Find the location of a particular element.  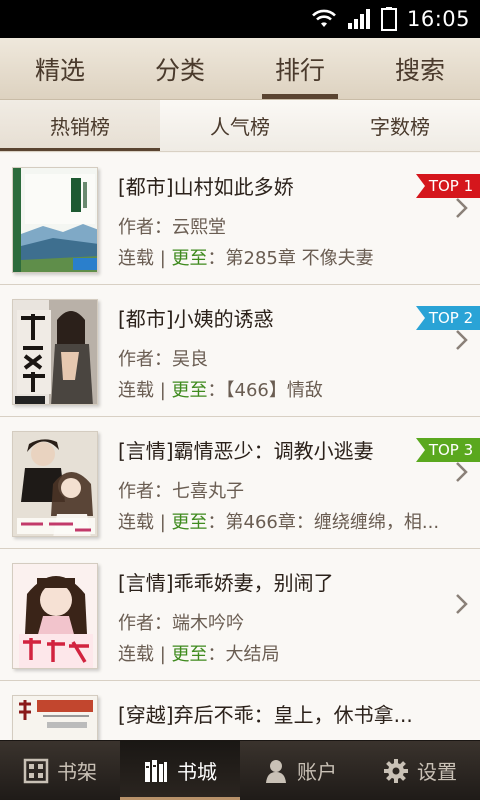

tab-featured: 精选 is located at coordinates (60, 68).